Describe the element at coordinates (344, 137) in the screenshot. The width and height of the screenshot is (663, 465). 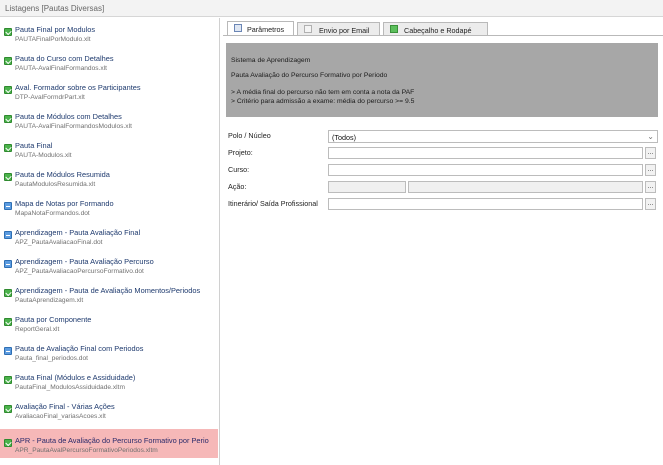
I see `polo-value: (Todos)` at that location.